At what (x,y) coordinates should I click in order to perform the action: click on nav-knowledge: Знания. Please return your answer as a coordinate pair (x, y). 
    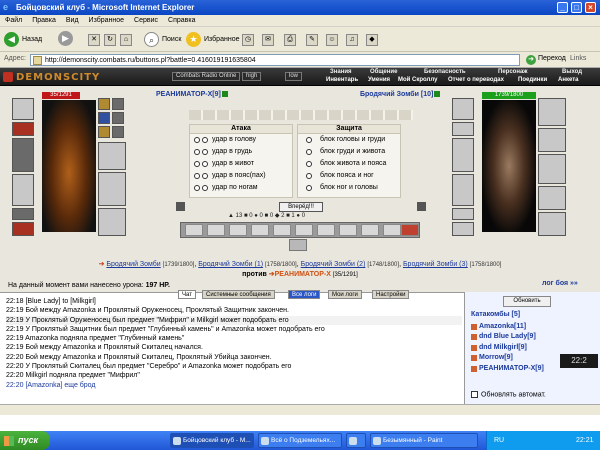
    Looking at the image, I should click on (341, 72).